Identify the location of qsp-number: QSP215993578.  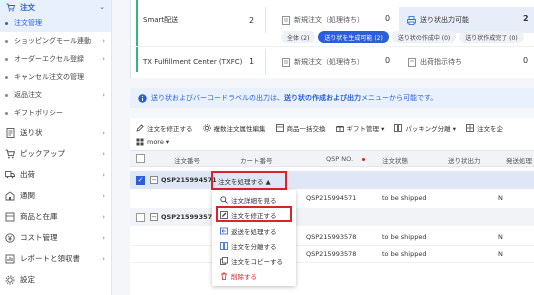
(331, 254).